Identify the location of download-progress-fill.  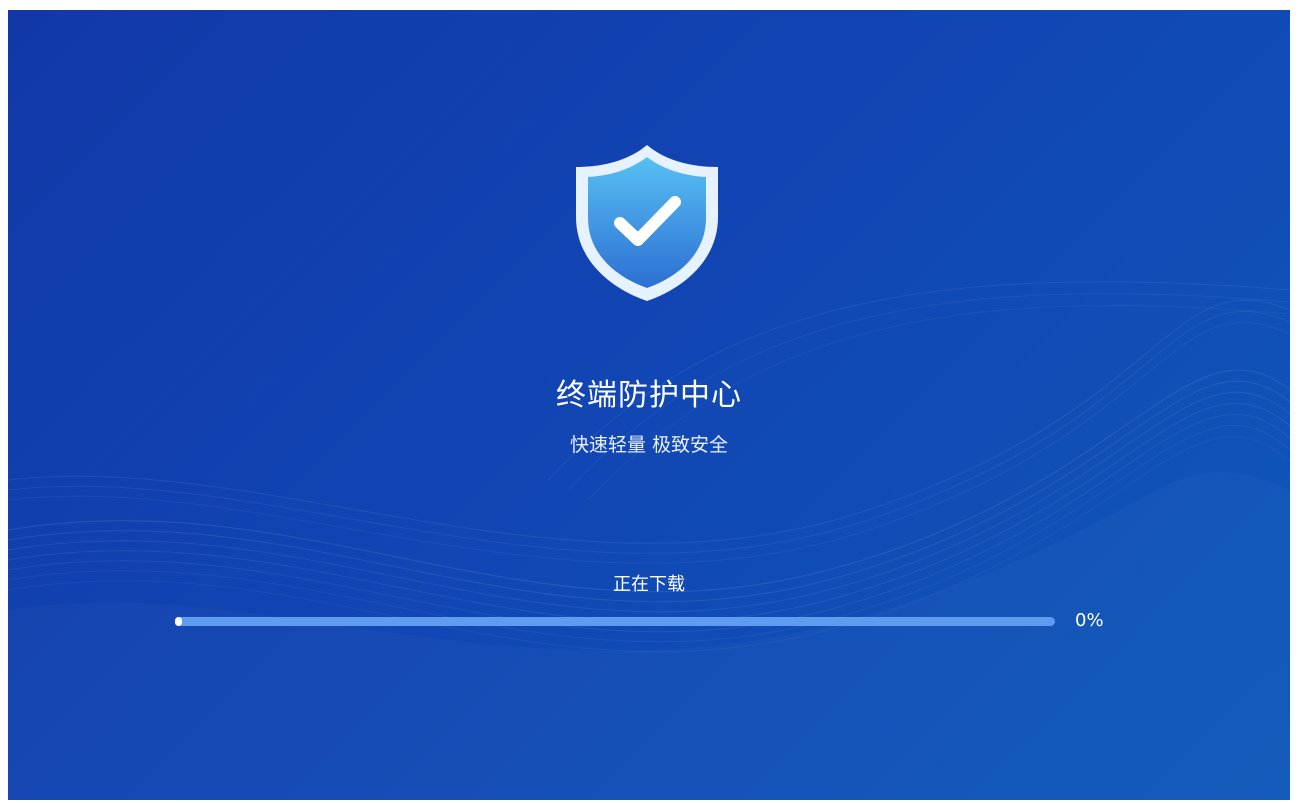
(178, 621).